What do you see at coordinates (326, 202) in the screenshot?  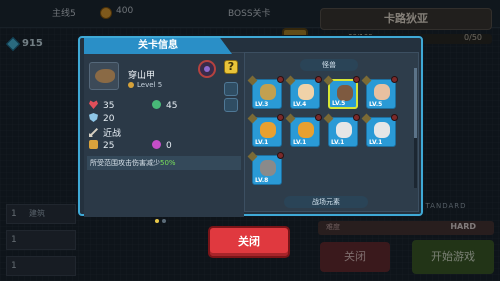 I see `element-section-title: 战场元素` at bounding box center [326, 202].